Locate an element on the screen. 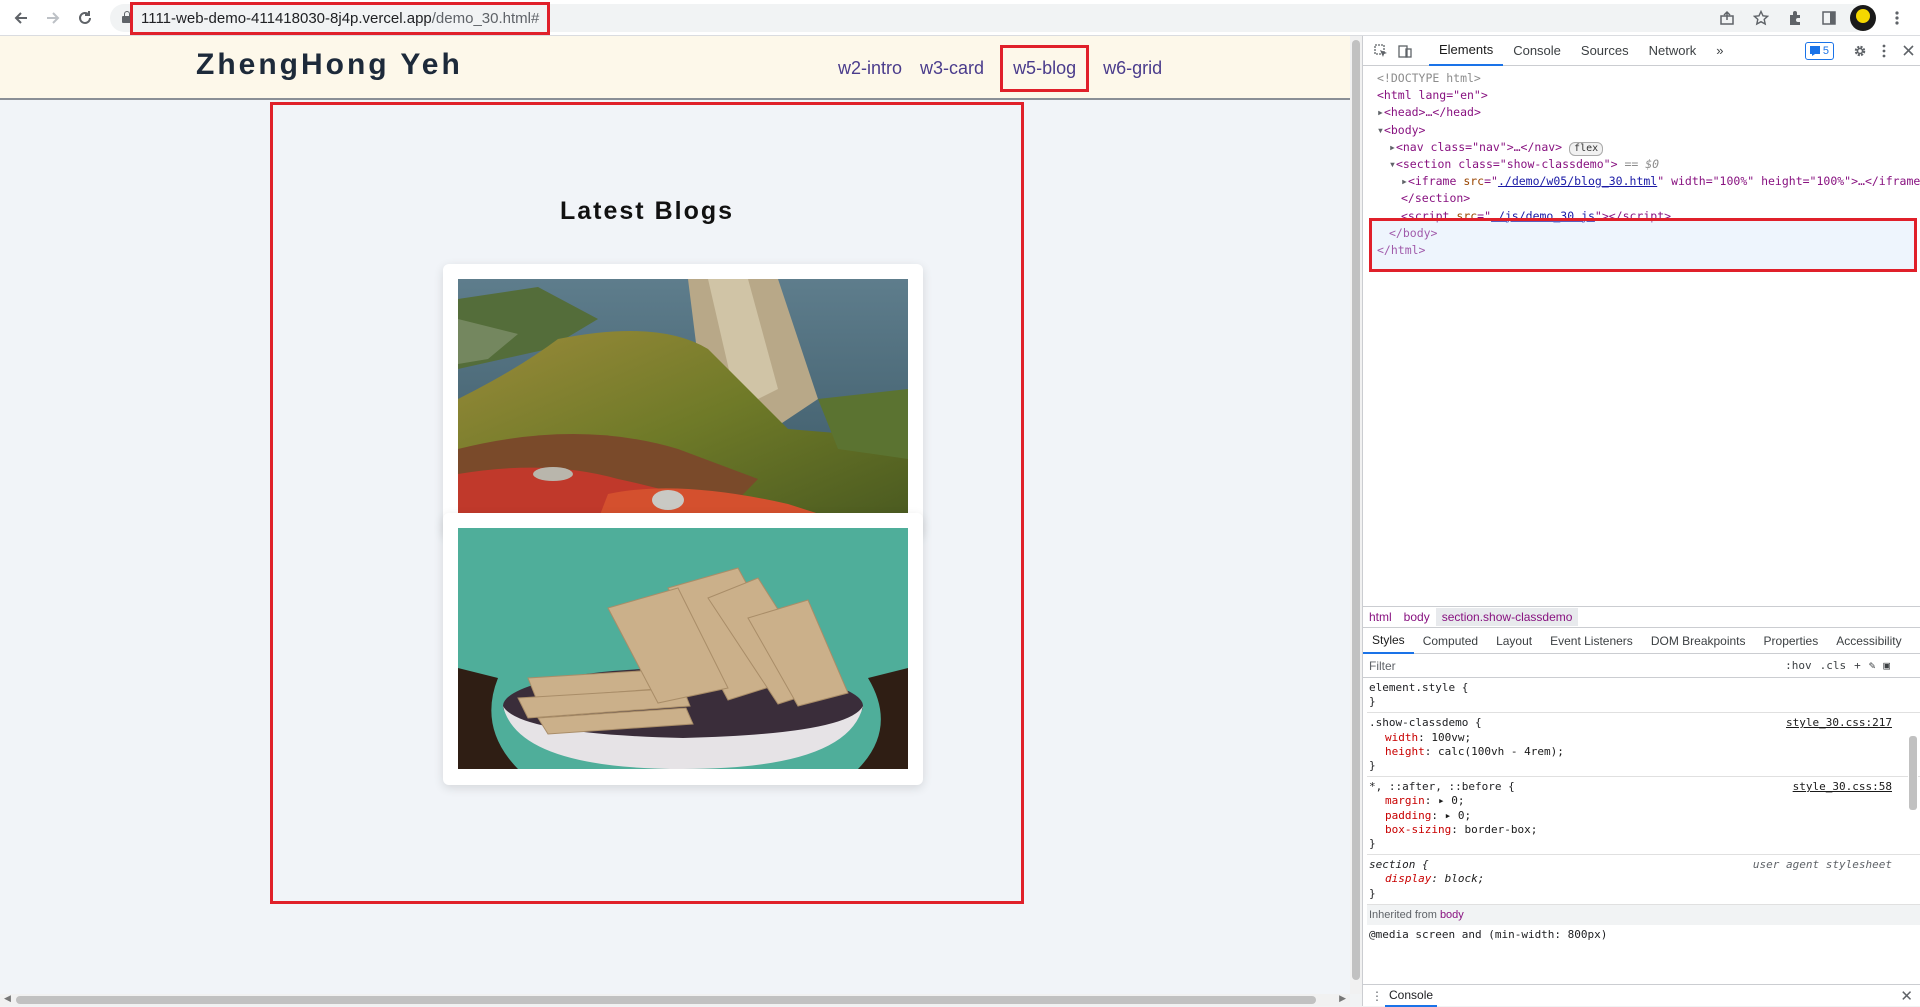 Image resolution: width=1920 pixels, height=1007 pixels. selected-marker: == $0 is located at coordinates (1642, 164).